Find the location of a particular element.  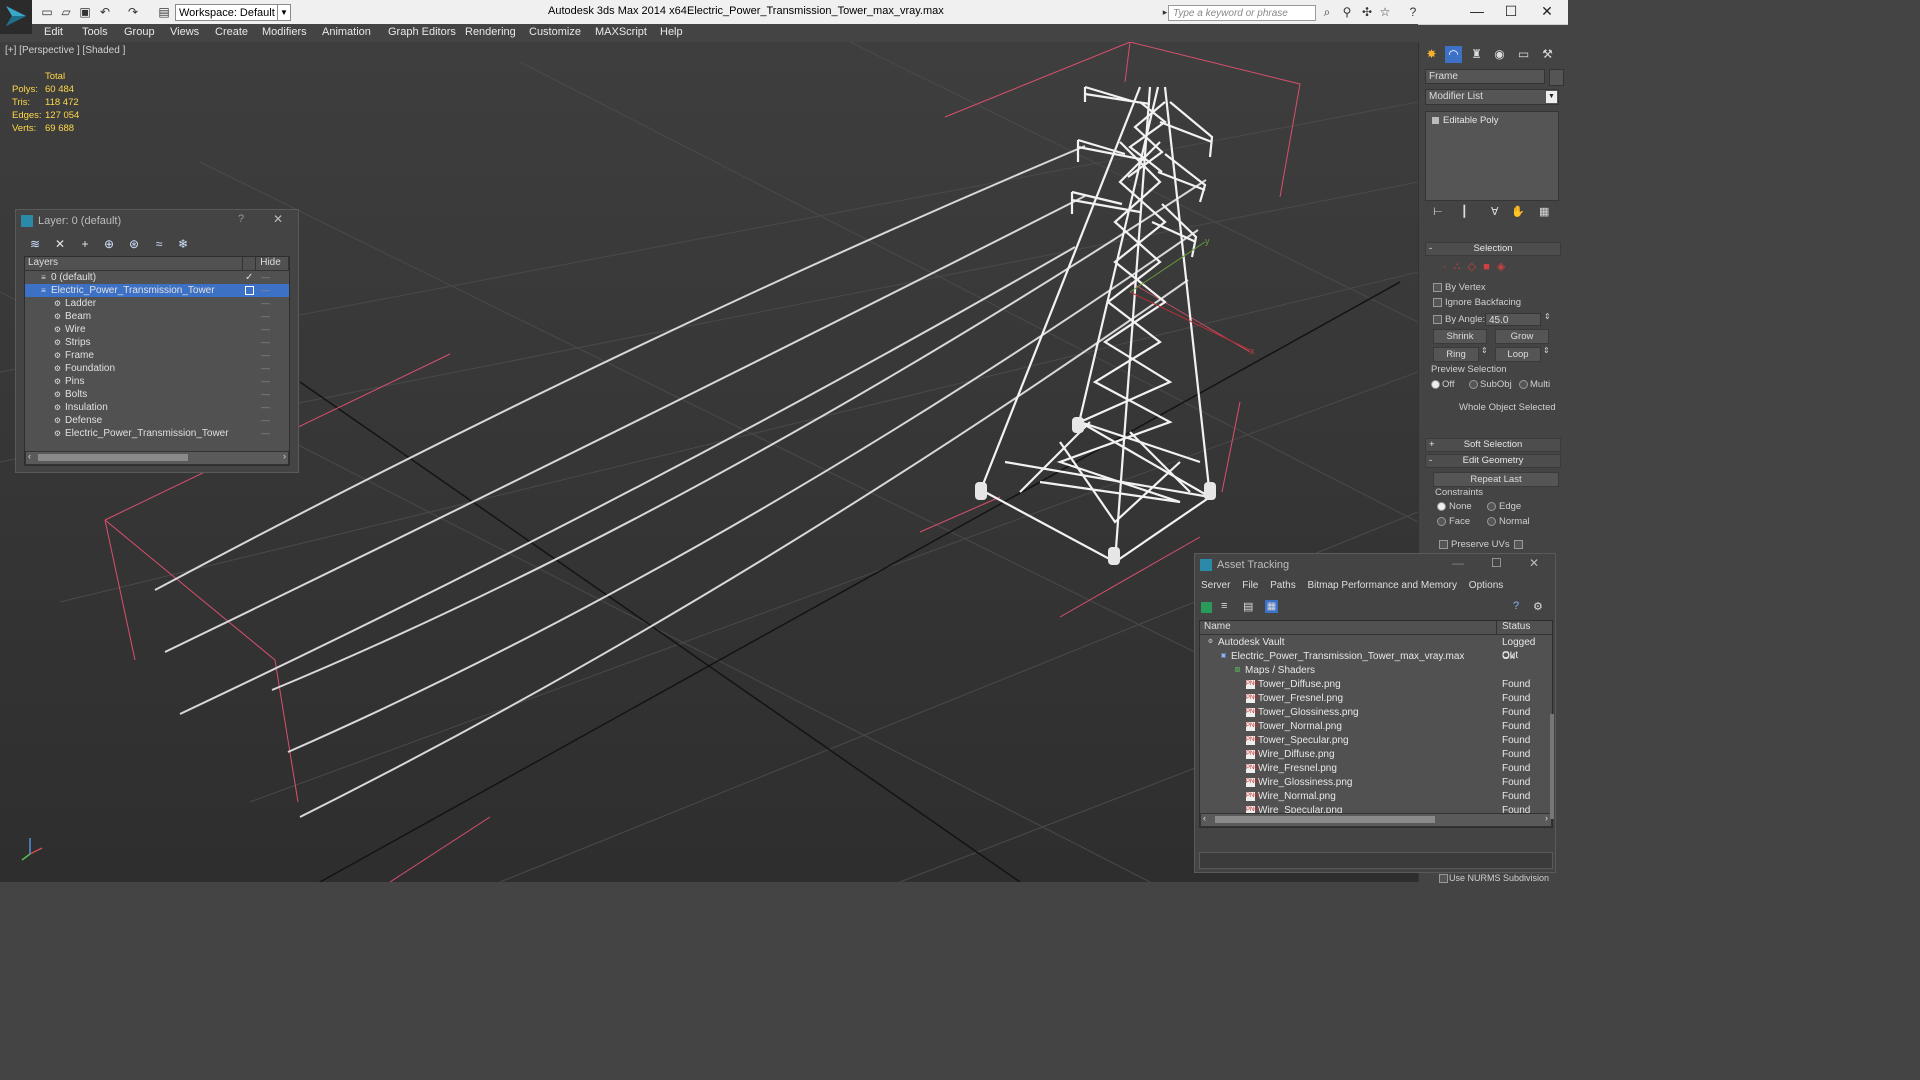

asset-row: PNG Tower_Specular.png Found is located at coordinates (1376, 740).